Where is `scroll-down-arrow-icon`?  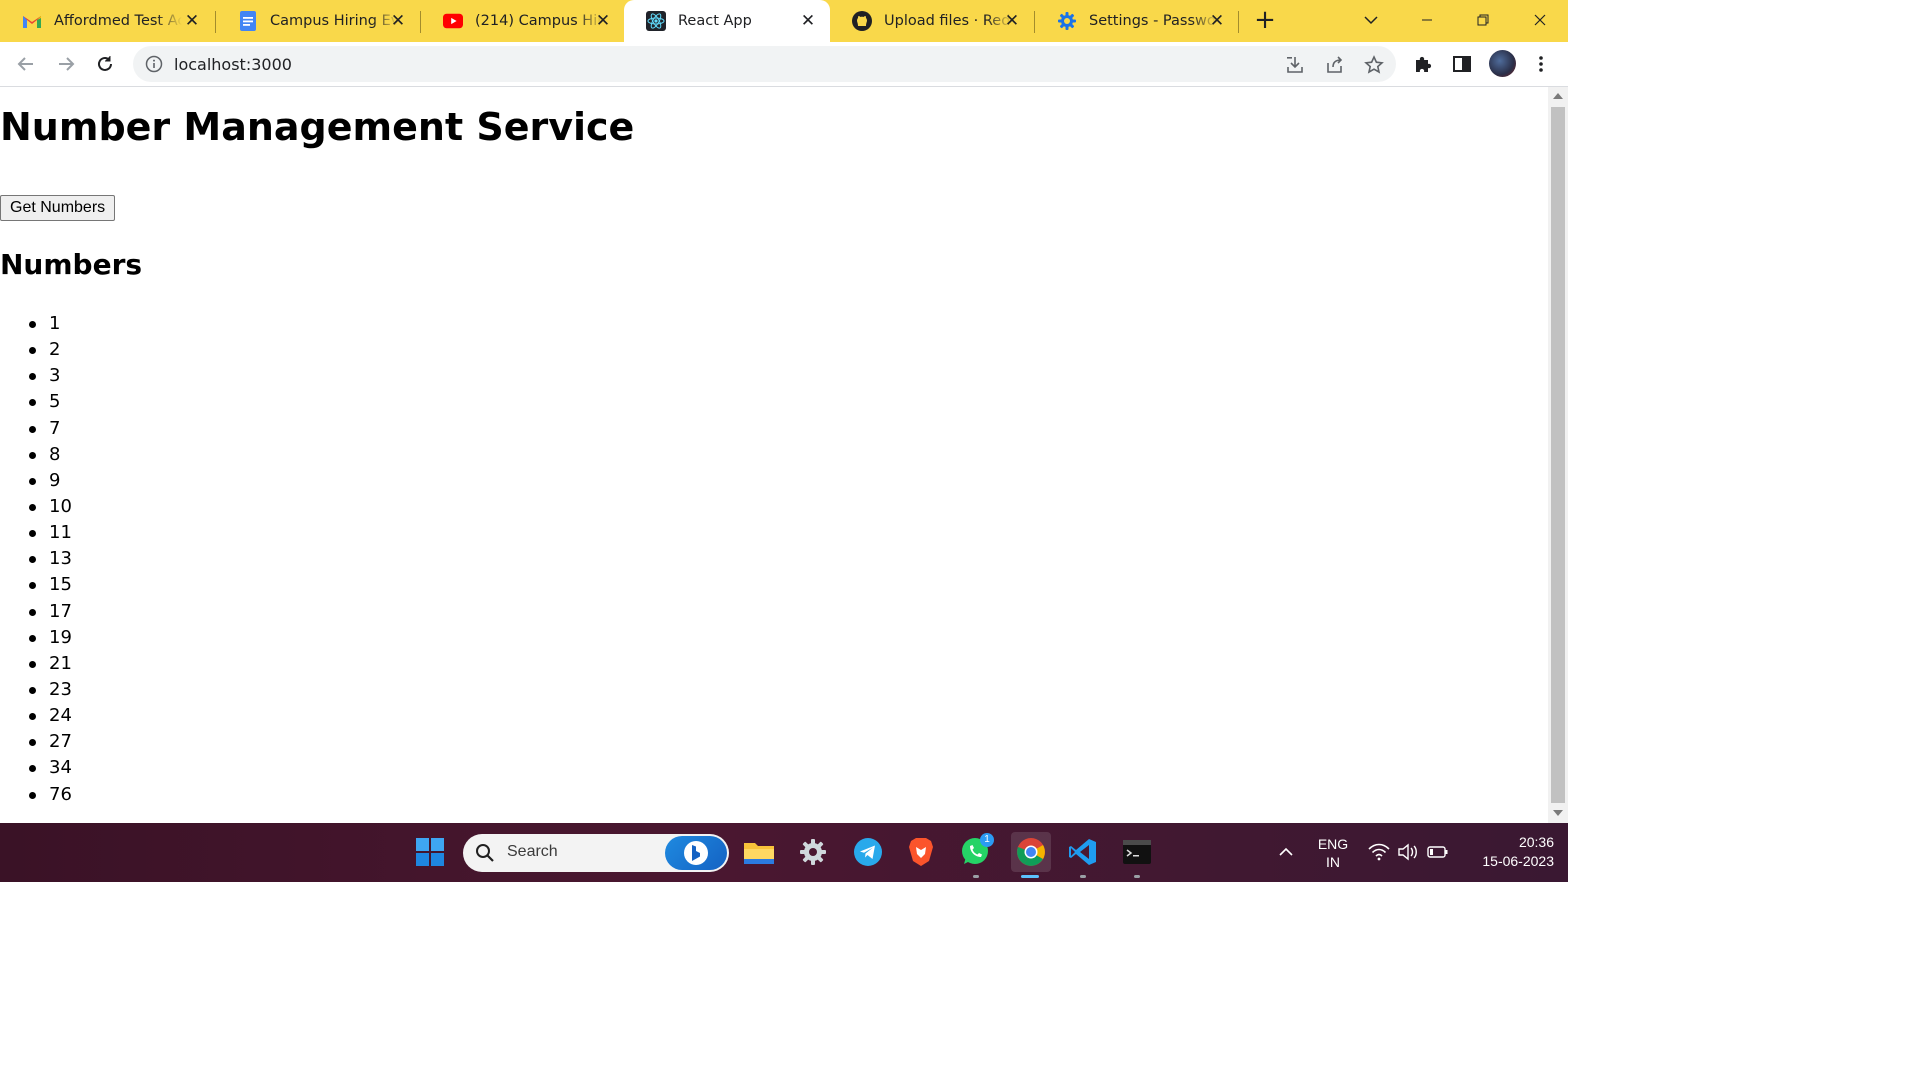 scroll-down-arrow-icon is located at coordinates (1558, 813).